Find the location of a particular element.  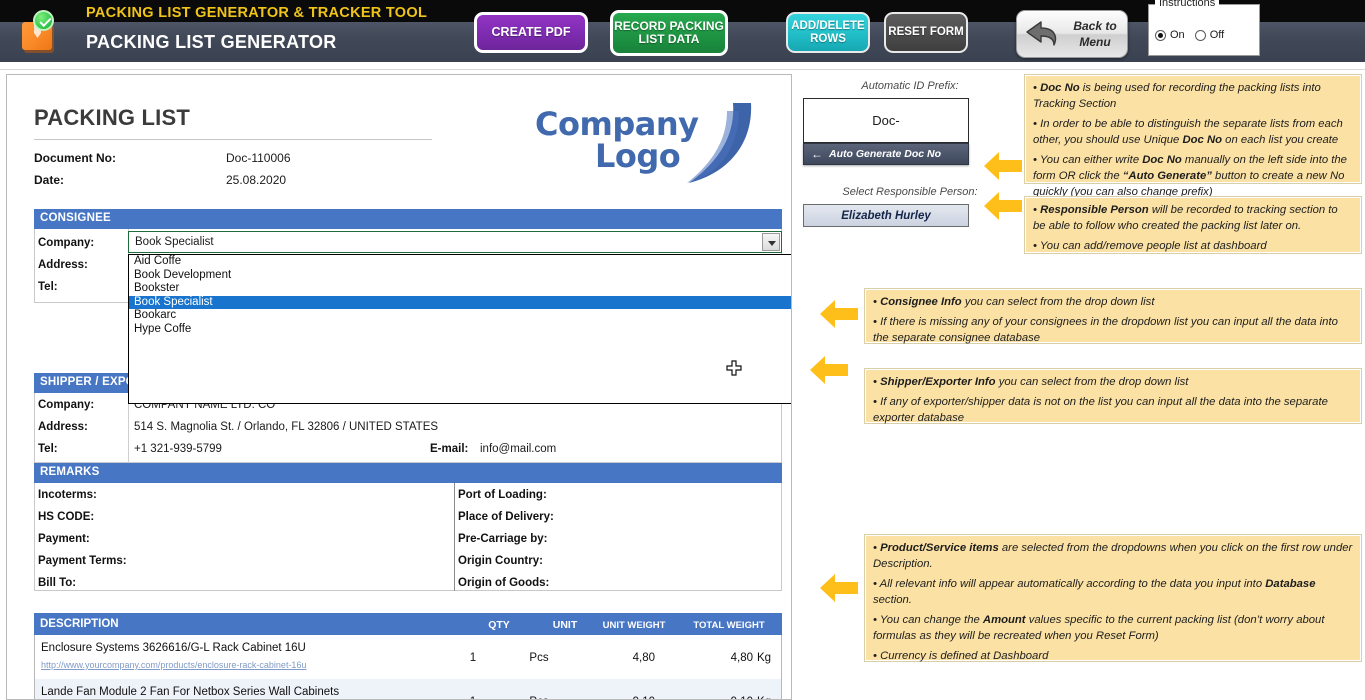

shipper-tel-value: +1 321-939-5799 is located at coordinates (178, 449).